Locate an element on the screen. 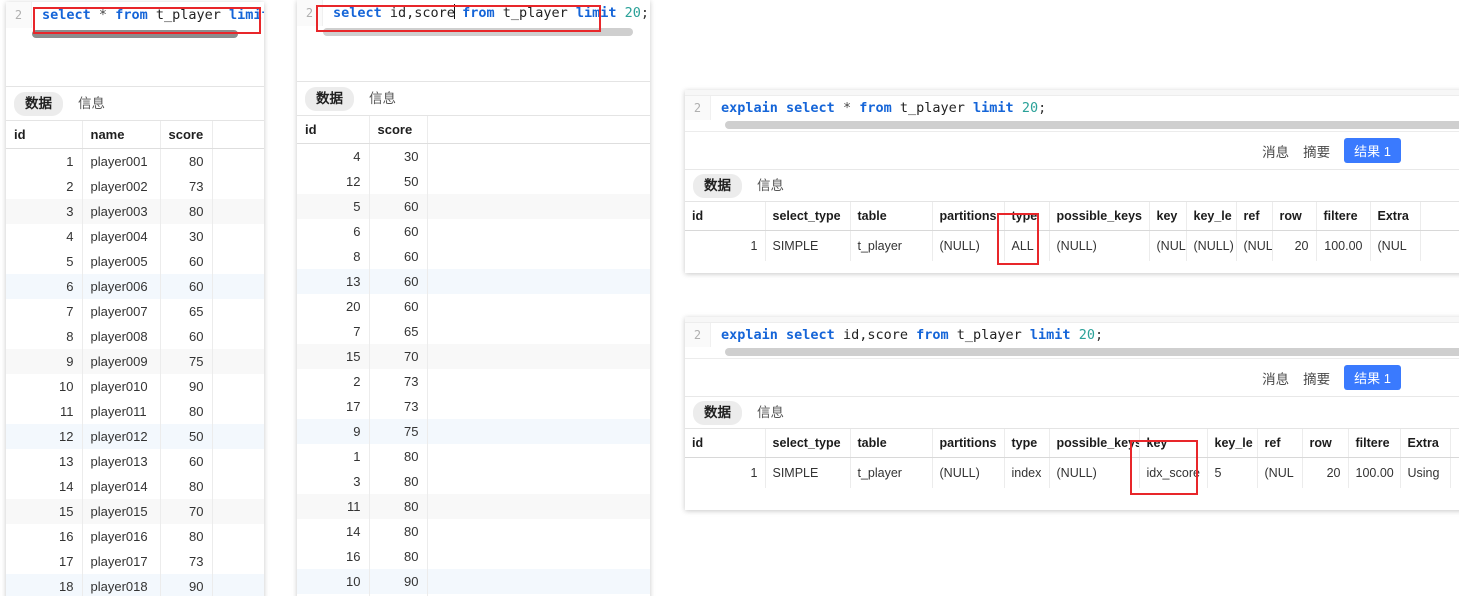 The height and width of the screenshot is (596, 1459). table-row: 13 player013 60 is located at coordinates (135, 461).